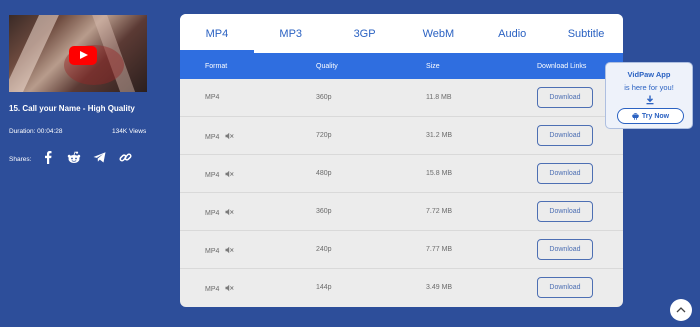  I want to click on video-thumbnail, so click(78, 53).